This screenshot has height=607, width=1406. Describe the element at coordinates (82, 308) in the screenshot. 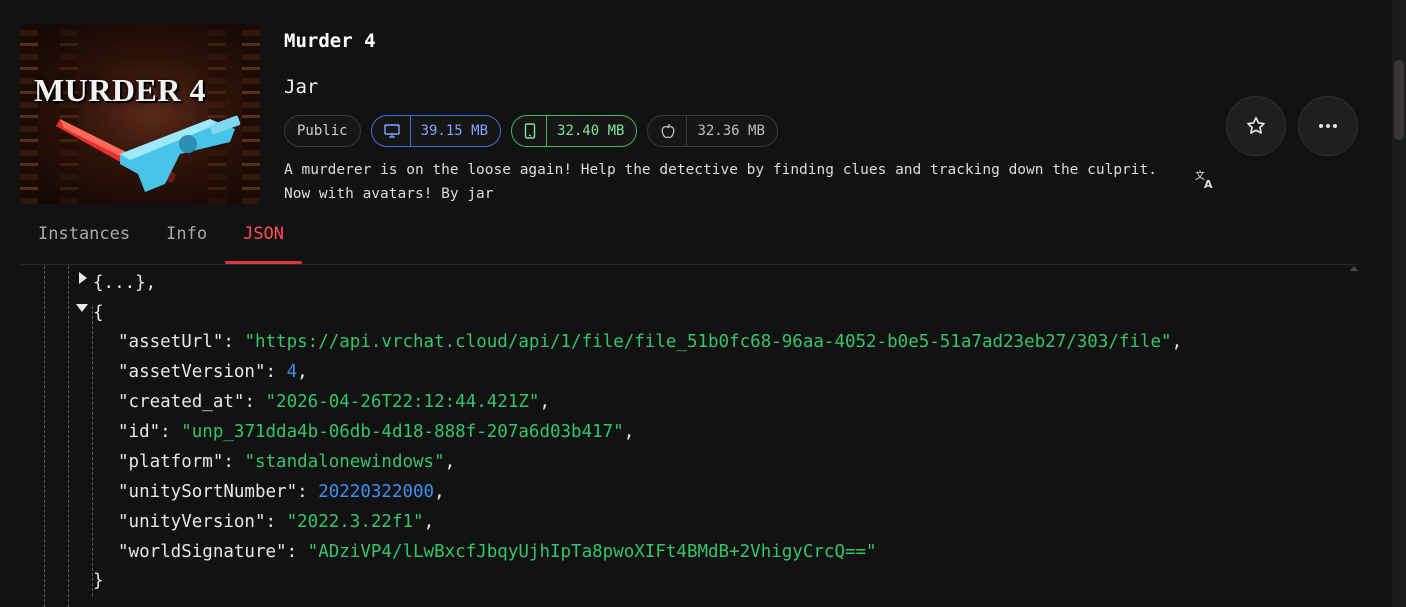

I see `collapse-caret-icon` at that location.